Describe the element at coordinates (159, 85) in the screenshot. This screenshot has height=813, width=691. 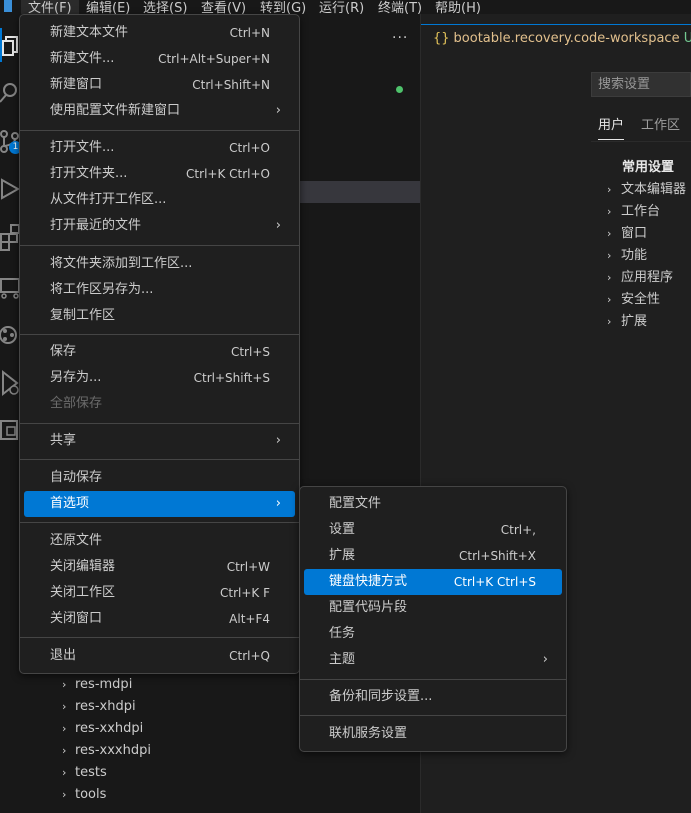
I see `menu-item-new-window: 新建窗口 Ctrl+Shift+N` at that location.